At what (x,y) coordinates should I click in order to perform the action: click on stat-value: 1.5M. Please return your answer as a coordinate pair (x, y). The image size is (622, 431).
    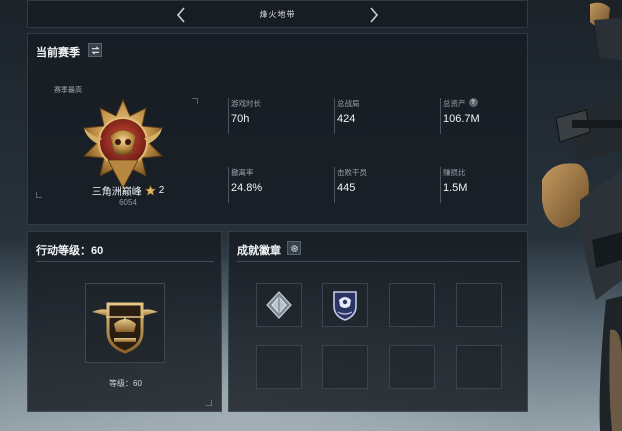
    Looking at the image, I should click on (455, 188).